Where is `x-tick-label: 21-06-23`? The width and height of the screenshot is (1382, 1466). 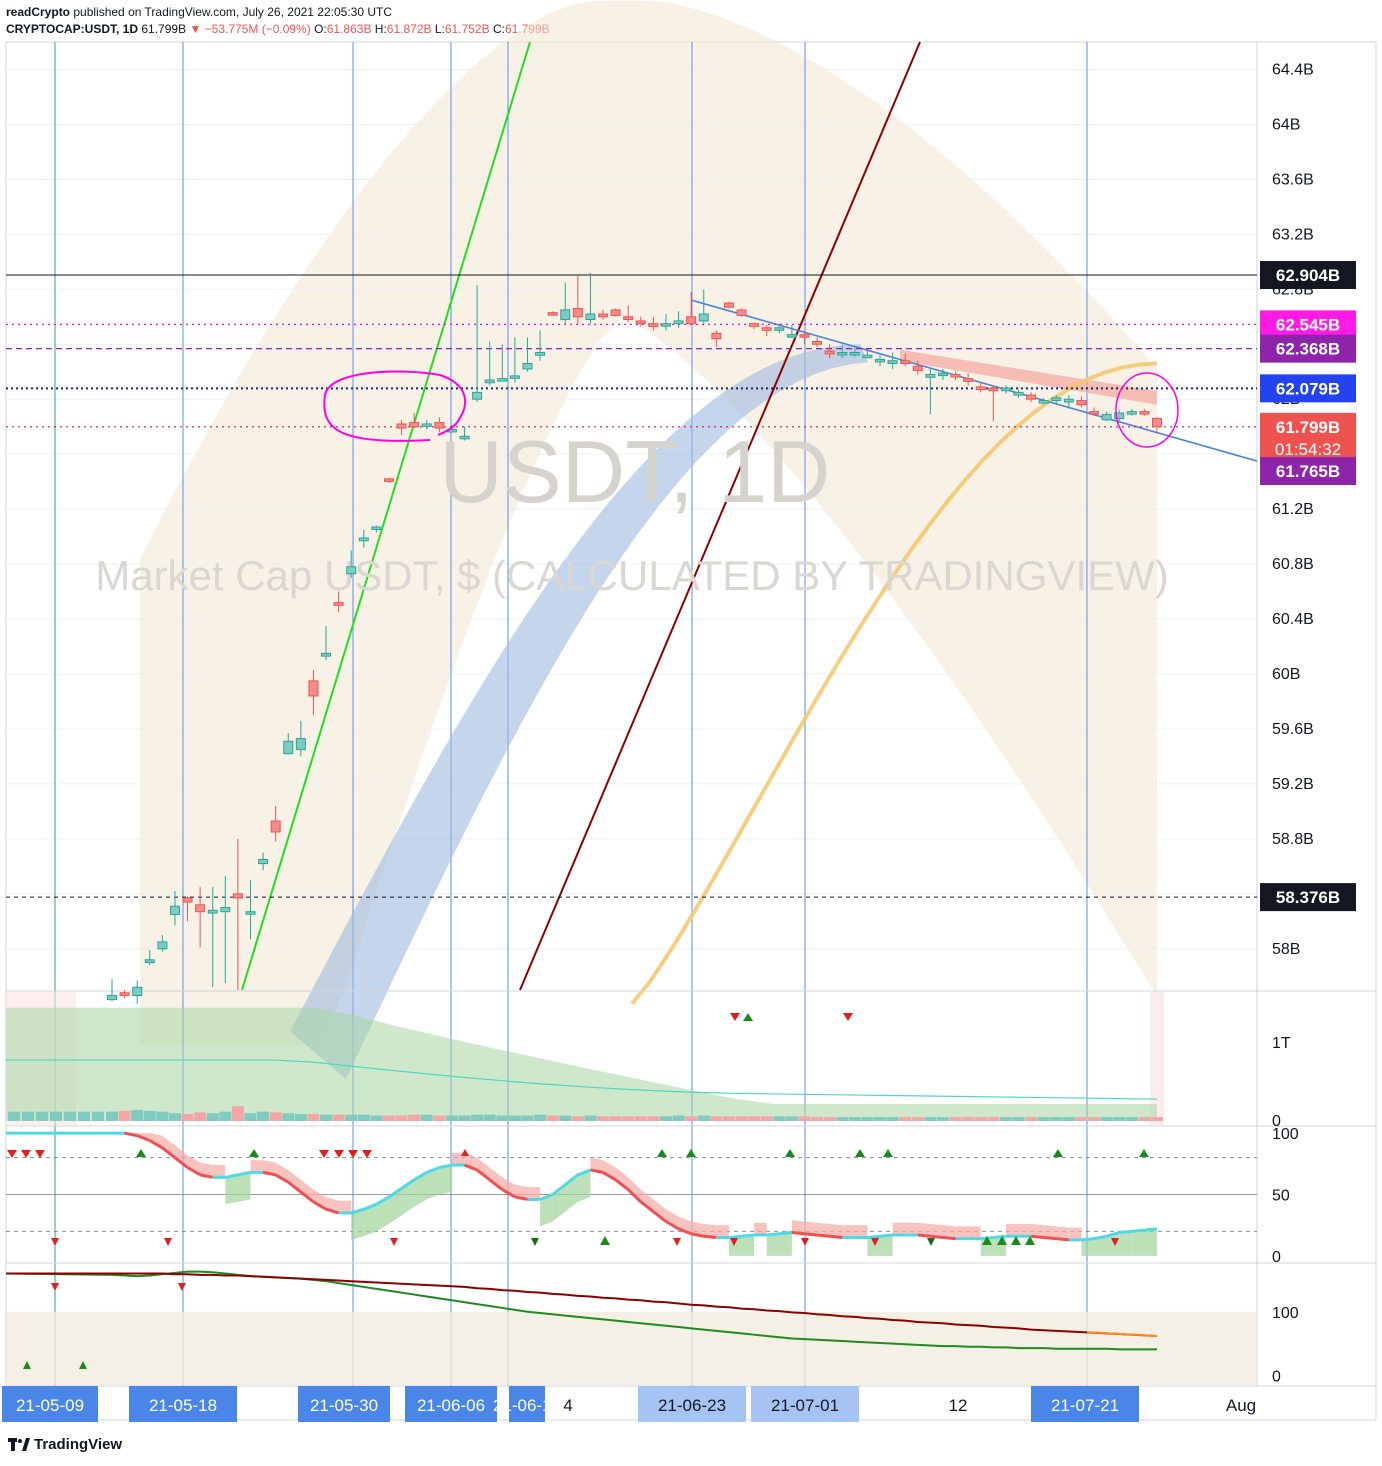
x-tick-label: 21-06-23 is located at coordinates (692, 1405).